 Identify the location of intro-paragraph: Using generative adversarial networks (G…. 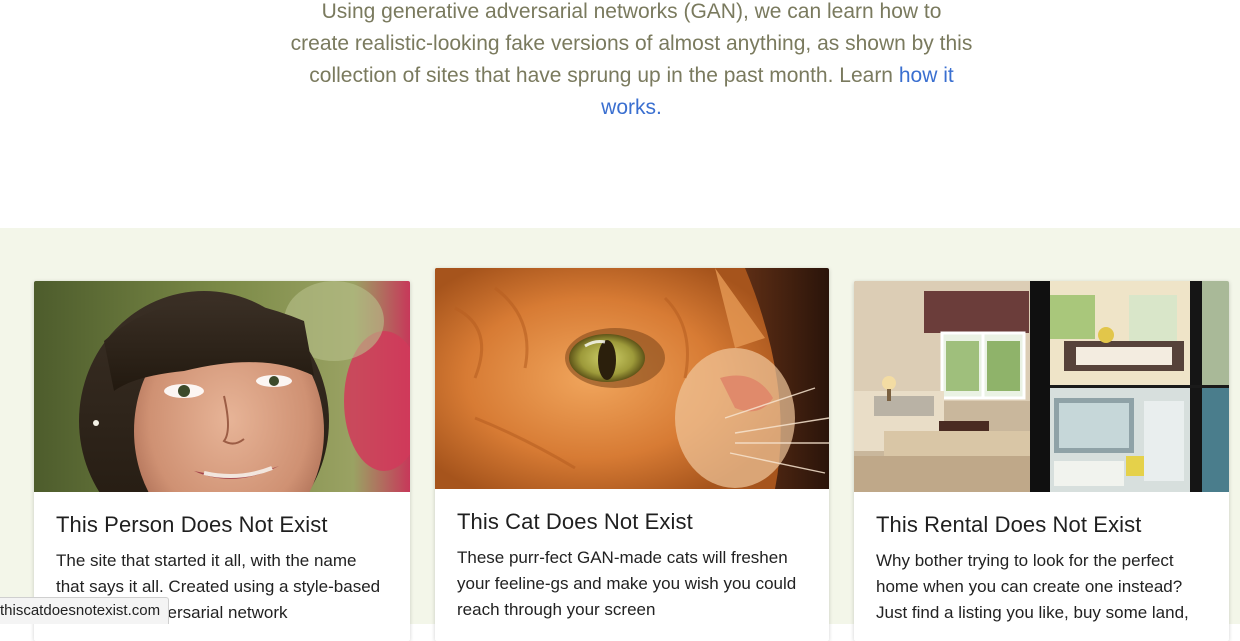
(631, 62).